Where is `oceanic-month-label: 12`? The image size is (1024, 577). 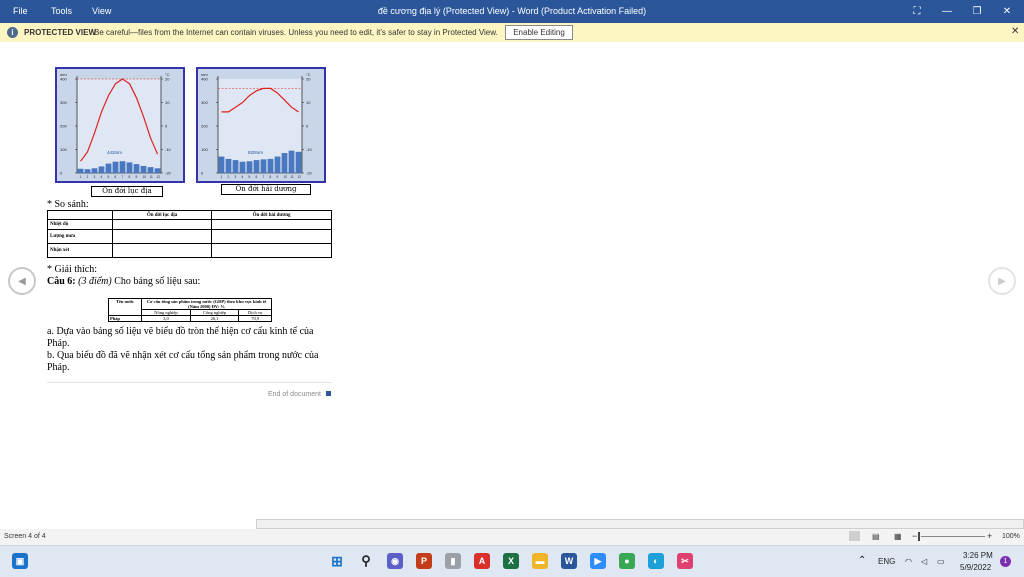 oceanic-month-label: 12 is located at coordinates (300, 177).